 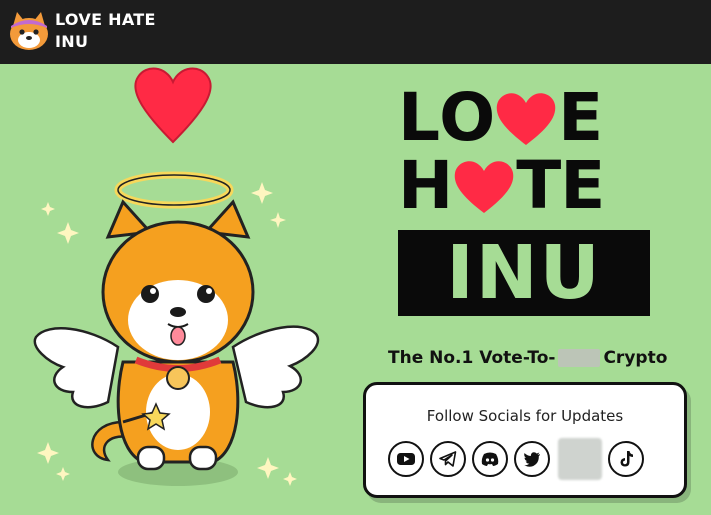 What do you see at coordinates (419, 117) in the screenshot?
I see `title-letter: L` at bounding box center [419, 117].